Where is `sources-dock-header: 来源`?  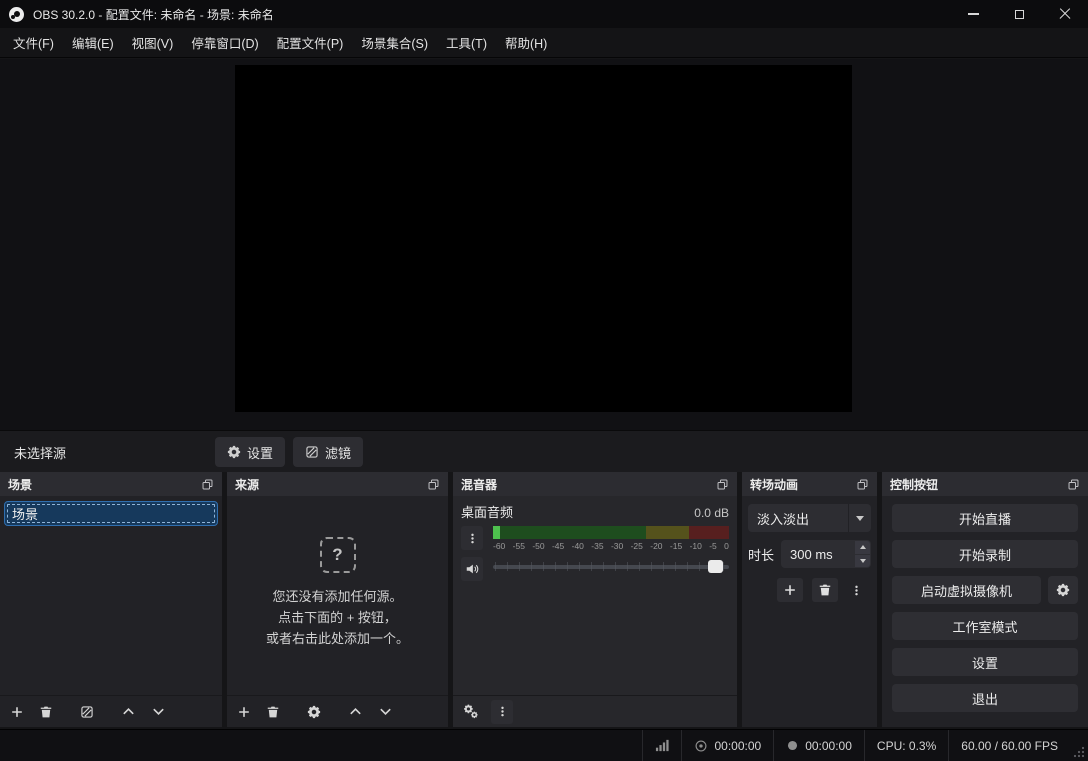
sources-dock-header: 来源 is located at coordinates (337, 484).